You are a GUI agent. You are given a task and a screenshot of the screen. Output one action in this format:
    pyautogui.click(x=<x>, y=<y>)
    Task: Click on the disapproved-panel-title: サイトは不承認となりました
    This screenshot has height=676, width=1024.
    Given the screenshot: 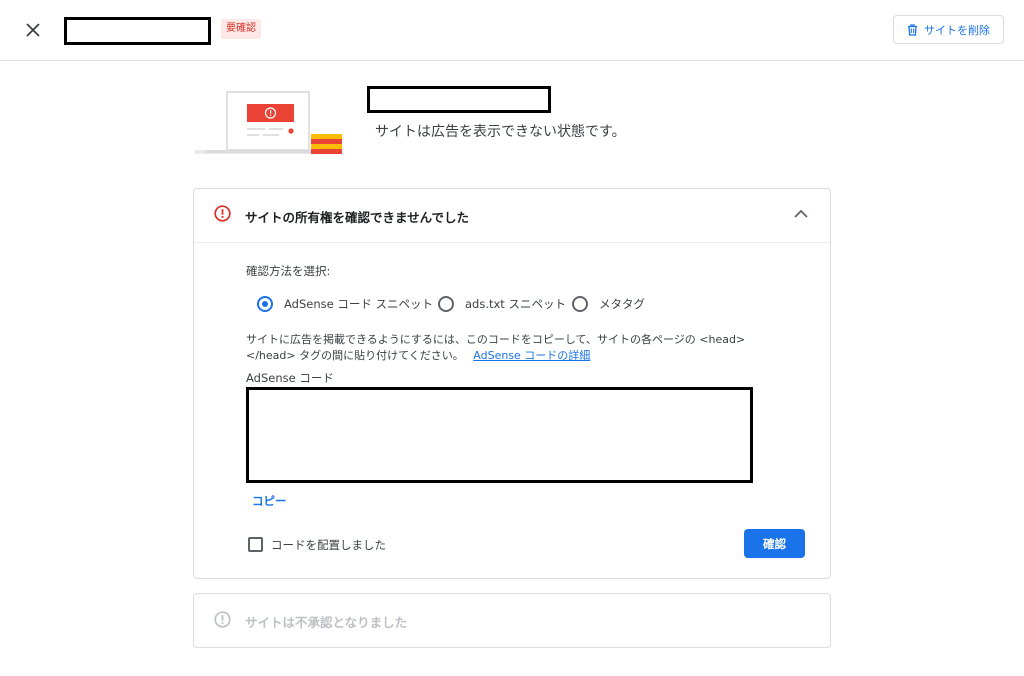 What is the action you would take?
    pyautogui.click(x=326, y=622)
    